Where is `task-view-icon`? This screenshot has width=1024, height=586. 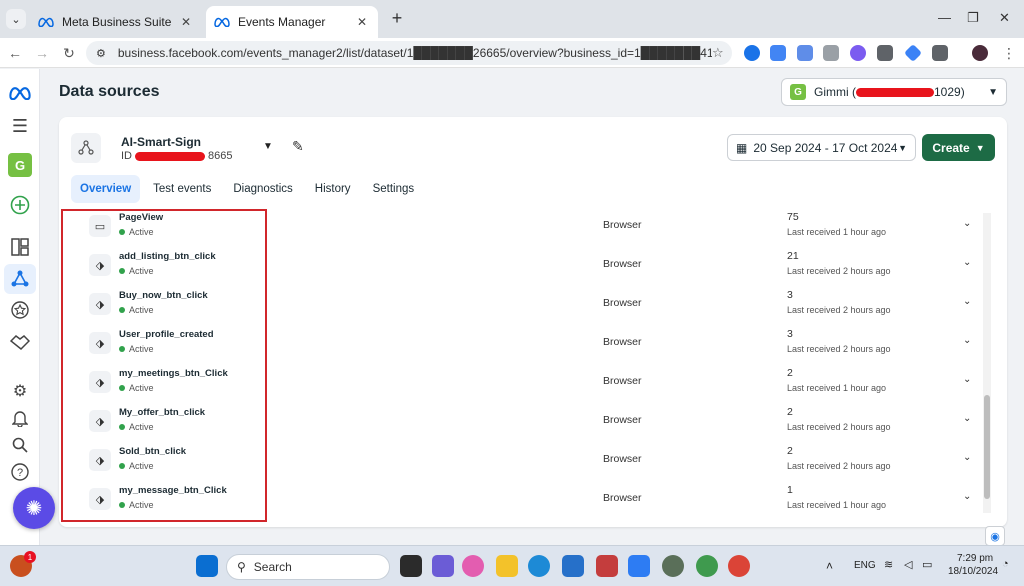 task-view-icon is located at coordinates (411, 566).